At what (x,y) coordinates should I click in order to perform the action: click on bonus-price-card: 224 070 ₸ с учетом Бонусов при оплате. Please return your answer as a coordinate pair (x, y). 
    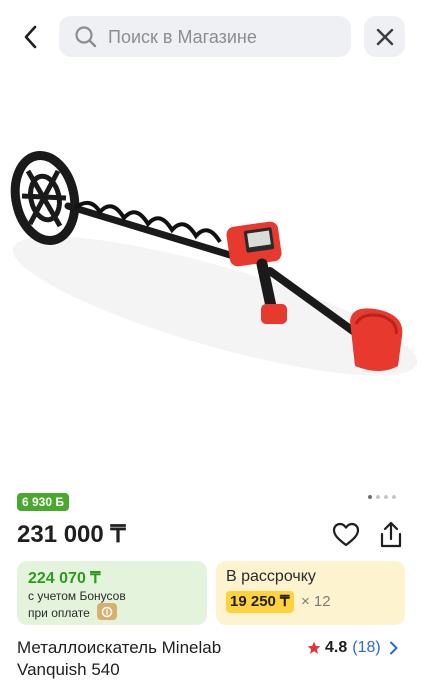
    Looking at the image, I should click on (112, 593).